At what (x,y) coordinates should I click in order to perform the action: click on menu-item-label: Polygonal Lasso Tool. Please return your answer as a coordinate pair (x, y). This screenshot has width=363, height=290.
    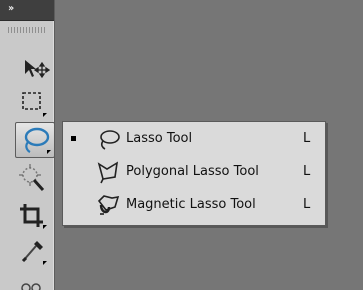
    Looking at the image, I should click on (192, 171).